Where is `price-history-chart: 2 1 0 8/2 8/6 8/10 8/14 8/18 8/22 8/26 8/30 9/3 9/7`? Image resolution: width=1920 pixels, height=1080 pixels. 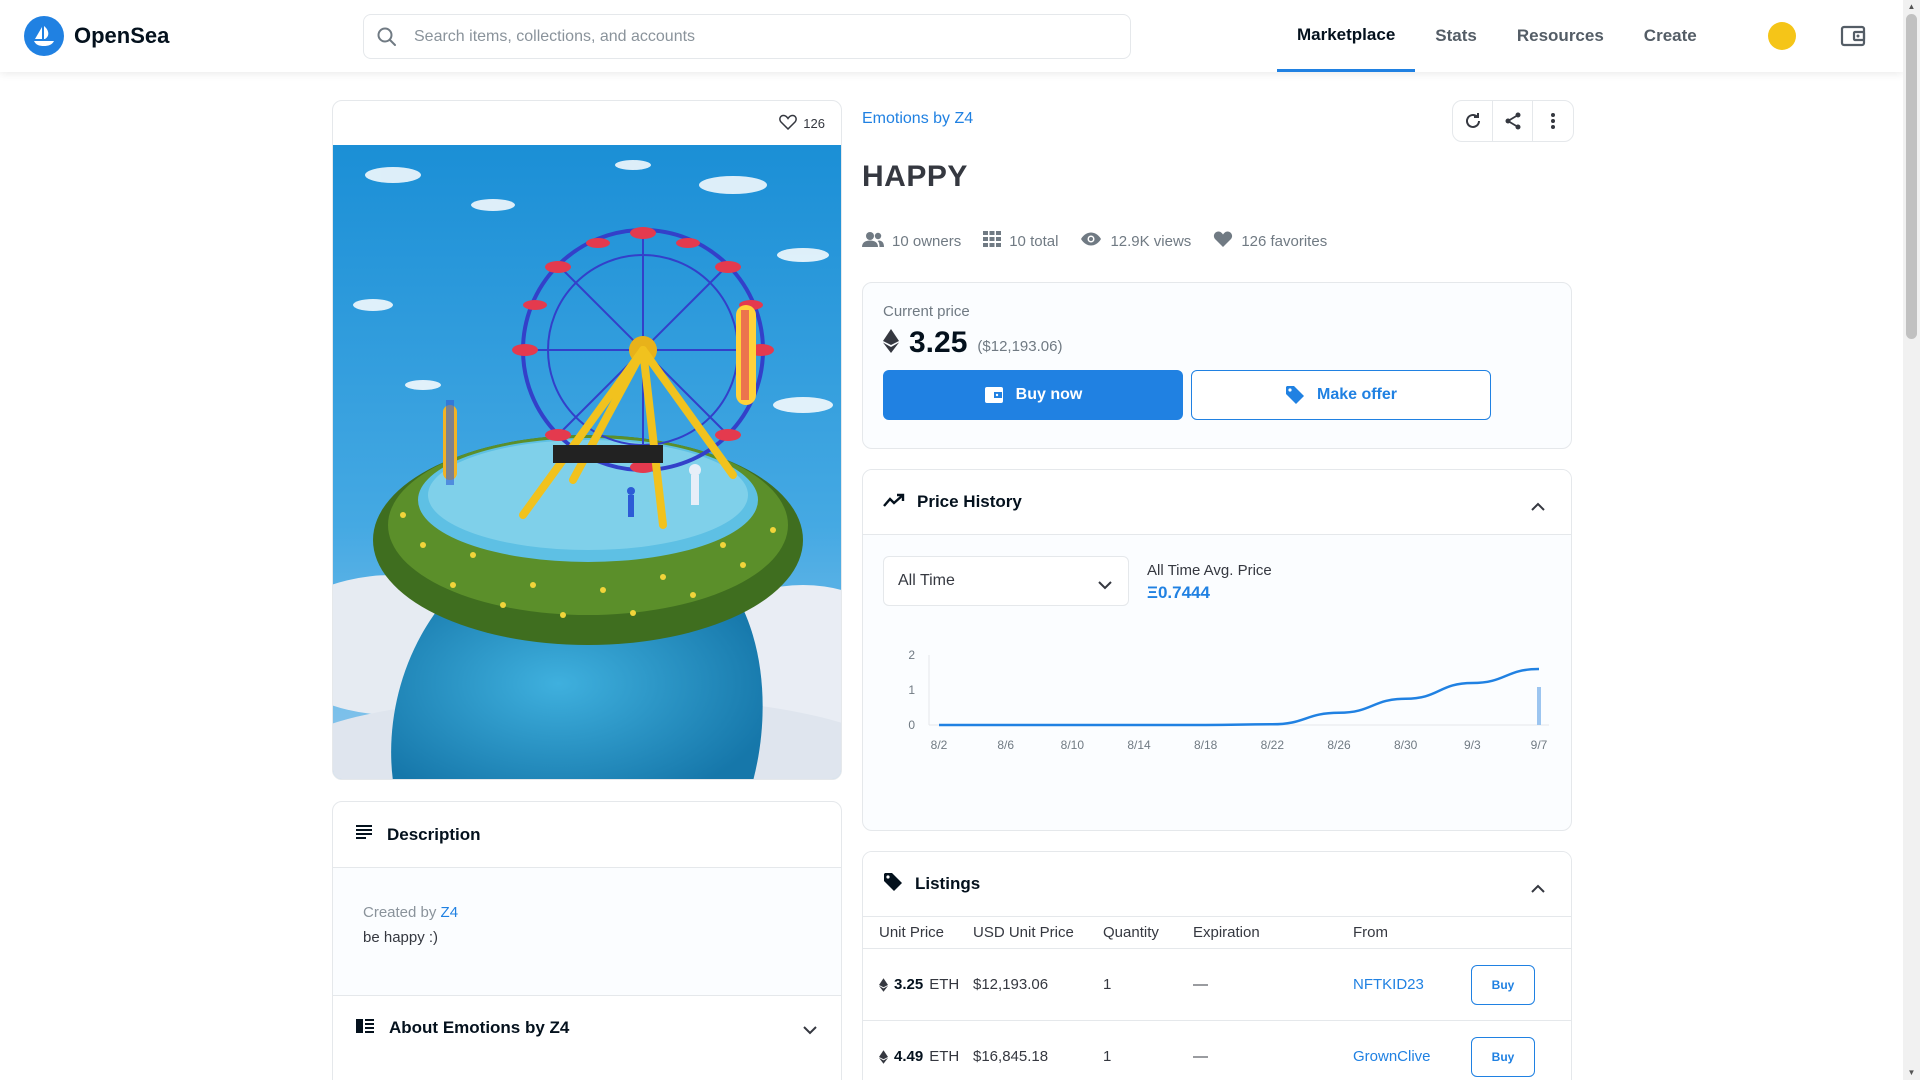
price-history-chart: 2 1 0 8/2 8/6 8/10 8/14 8/18 8/22 8/26 8/30 9/3 9/7 is located at coordinates (1223, 725).